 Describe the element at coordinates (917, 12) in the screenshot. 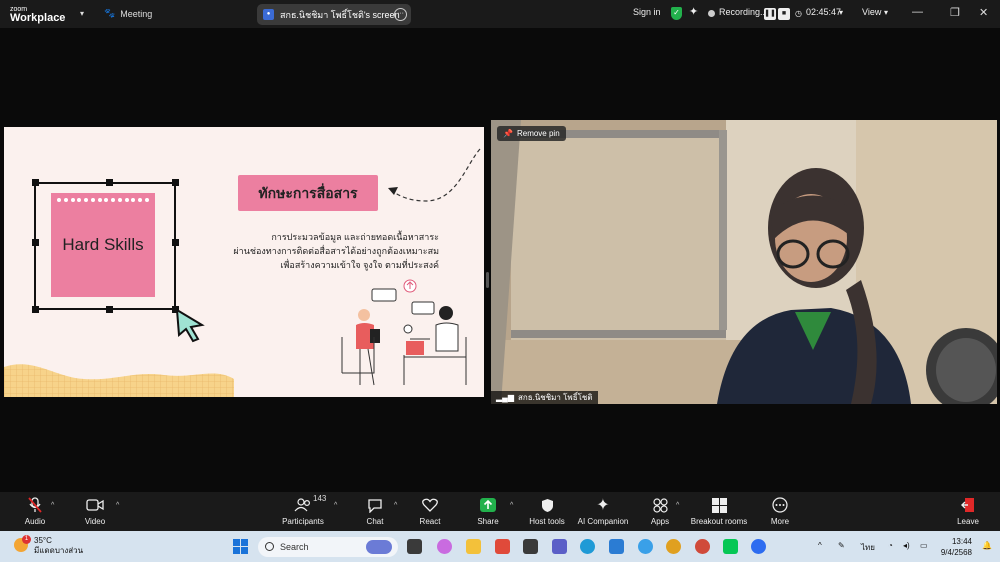

I see `minimize-icon: —` at that location.